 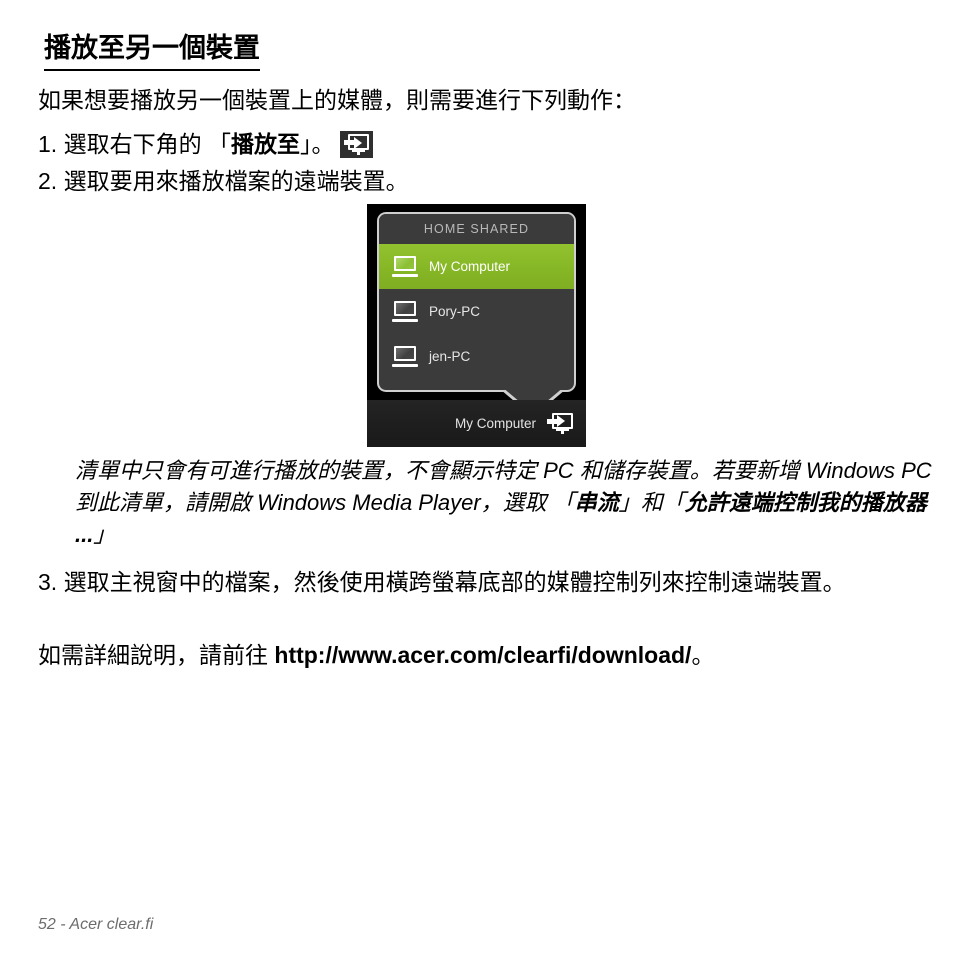 I want to click on step-2: 2. 選取要用來播放檔案的遠端裝置。, so click(x=223, y=181).